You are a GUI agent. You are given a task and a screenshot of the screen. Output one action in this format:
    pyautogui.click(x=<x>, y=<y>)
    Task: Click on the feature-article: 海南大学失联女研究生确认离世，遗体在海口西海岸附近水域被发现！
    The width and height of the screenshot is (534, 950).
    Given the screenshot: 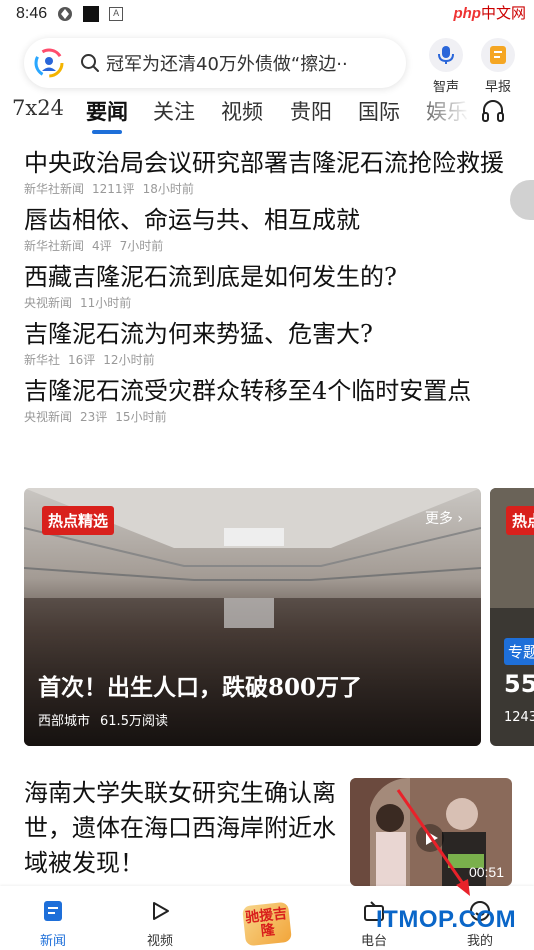 What is the action you would take?
    pyautogui.click(x=182, y=828)
    